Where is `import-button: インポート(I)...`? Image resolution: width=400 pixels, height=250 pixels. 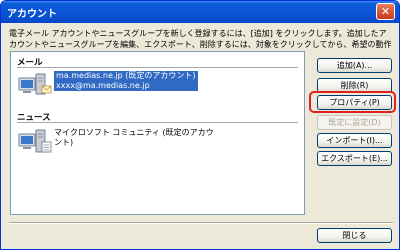 import-button: インポート(I)... is located at coordinates (354, 140).